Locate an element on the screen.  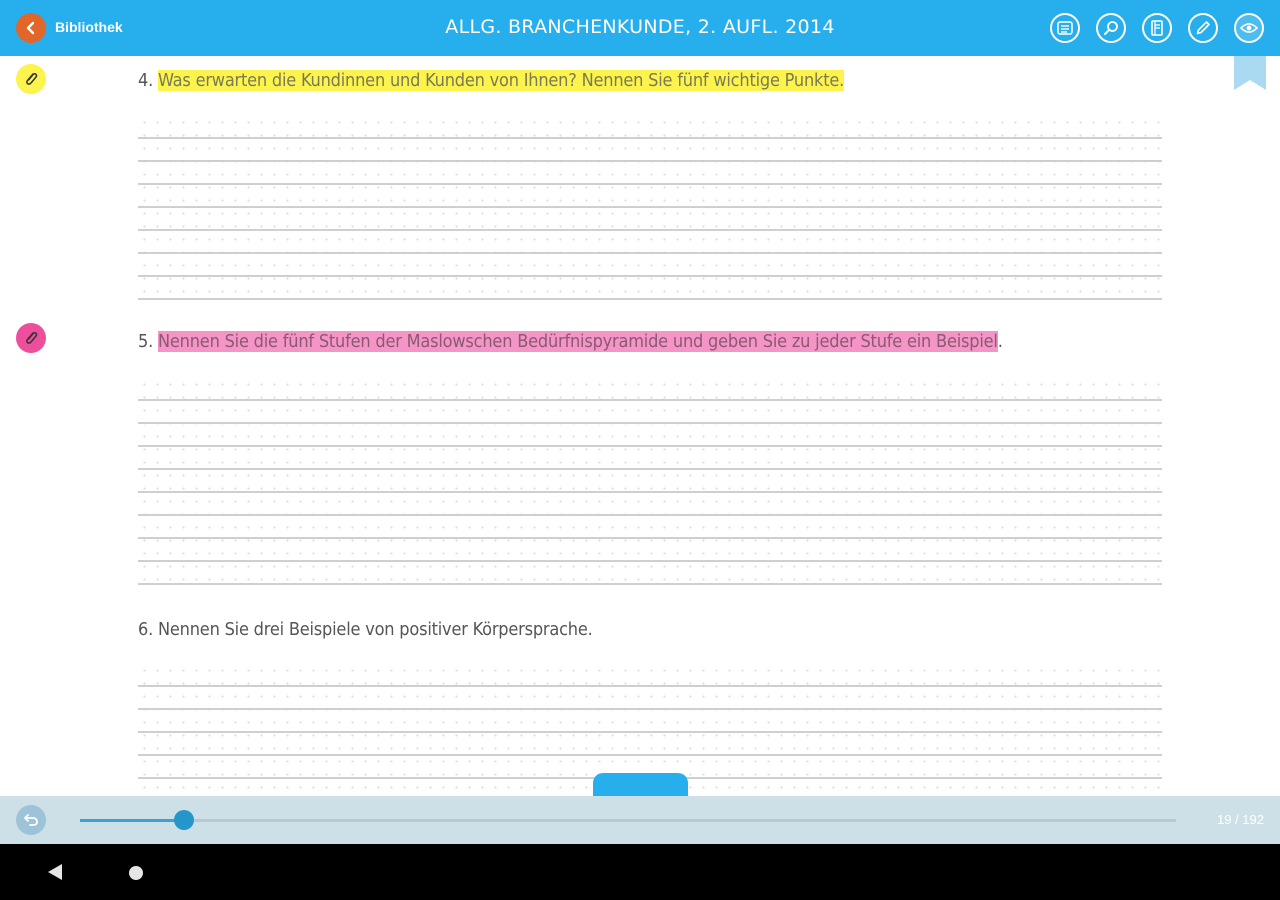
pen-button is located at coordinates (1203, 28).